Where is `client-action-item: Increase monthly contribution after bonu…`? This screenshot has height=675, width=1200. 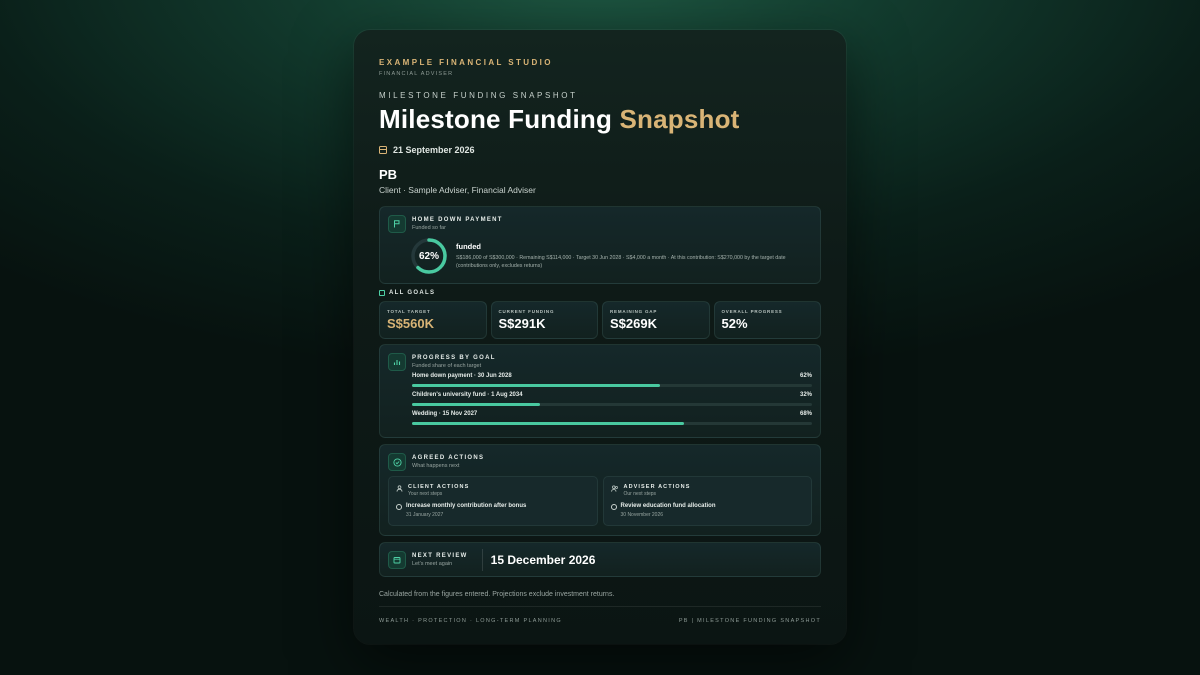 client-action-item: Increase monthly contribution after bonu… is located at coordinates (493, 510).